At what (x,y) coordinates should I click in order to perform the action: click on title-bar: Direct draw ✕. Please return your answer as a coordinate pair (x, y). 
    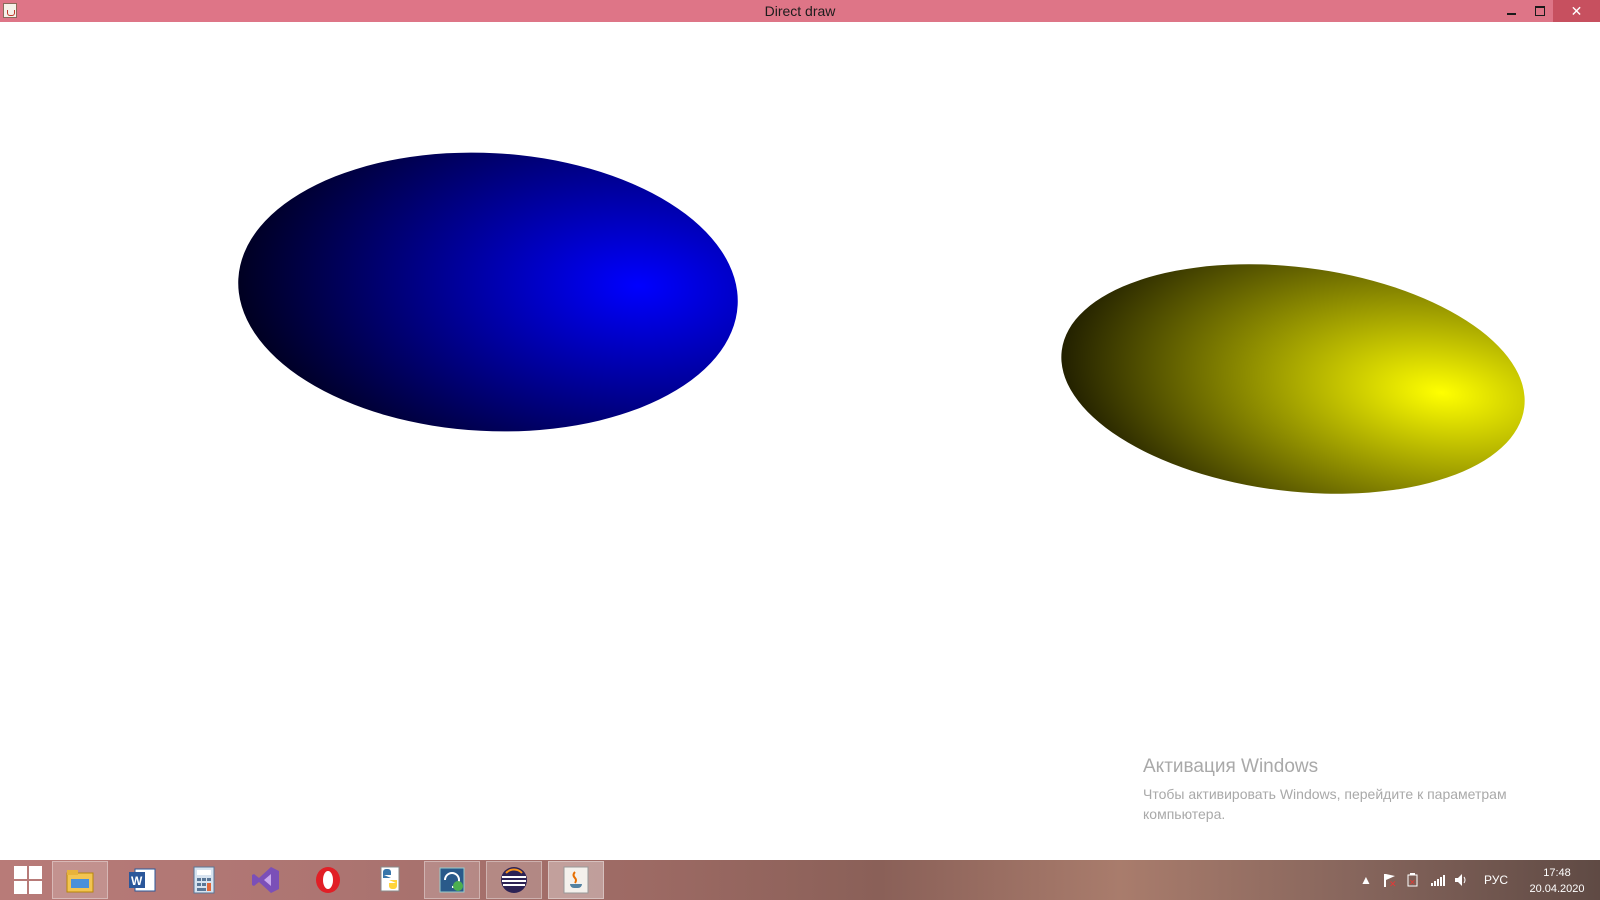
    Looking at the image, I should click on (800, 11).